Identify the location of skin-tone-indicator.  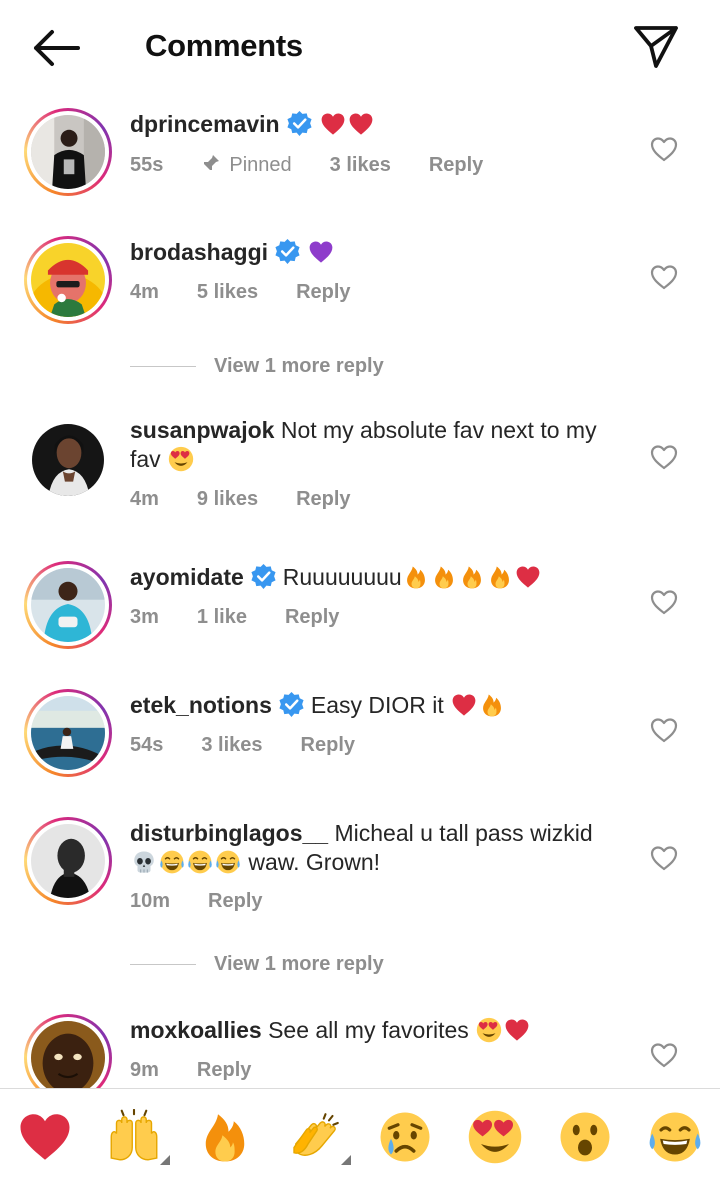
(346, 1160).